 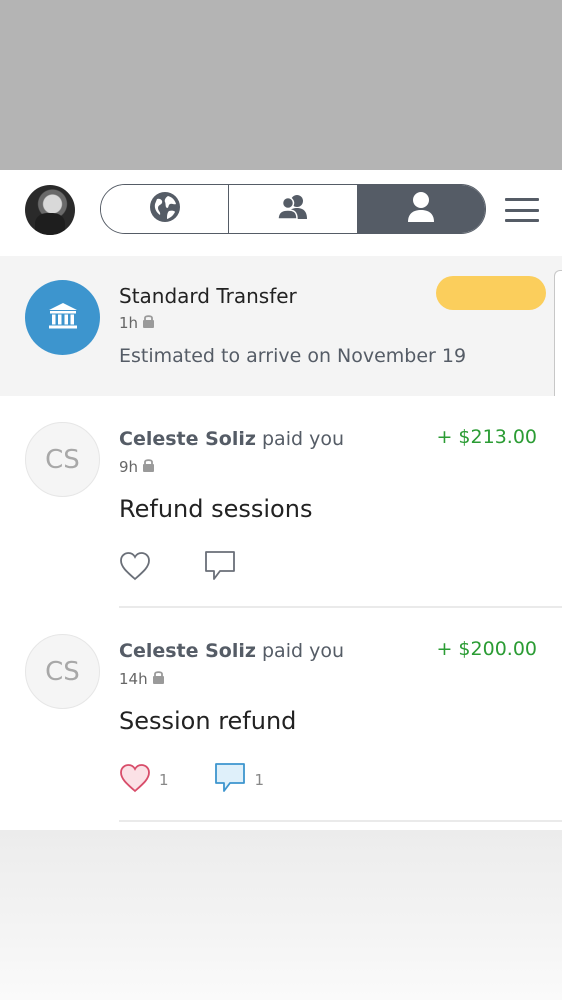 I want to click on like-button: 1, so click(x=144, y=780).